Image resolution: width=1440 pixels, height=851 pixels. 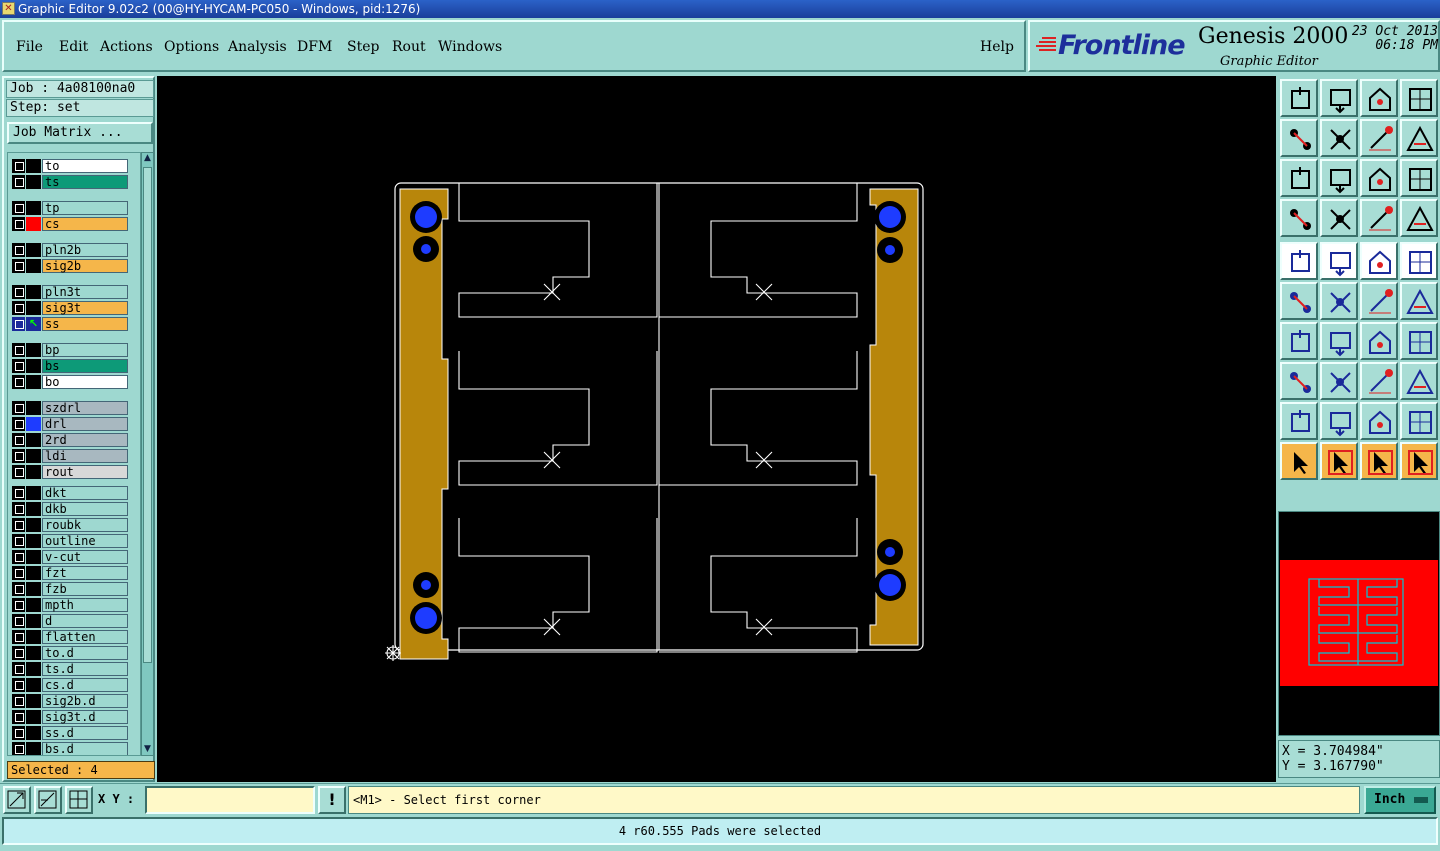 What do you see at coordinates (85, 605) in the screenshot?
I see `layer-name: mpth` at bounding box center [85, 605].